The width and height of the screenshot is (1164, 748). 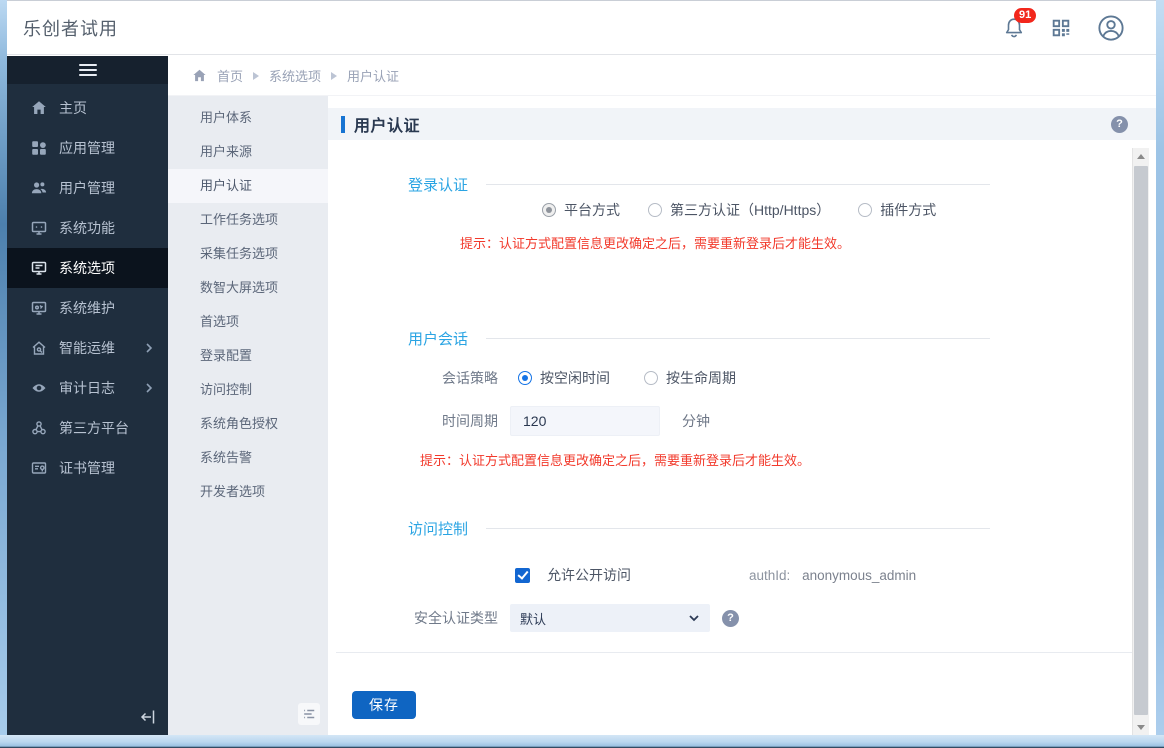 What do you see at coordinates (1119, 124) in the screenshot?
I see `page-help-icon` at bounding box center [1119, 124].